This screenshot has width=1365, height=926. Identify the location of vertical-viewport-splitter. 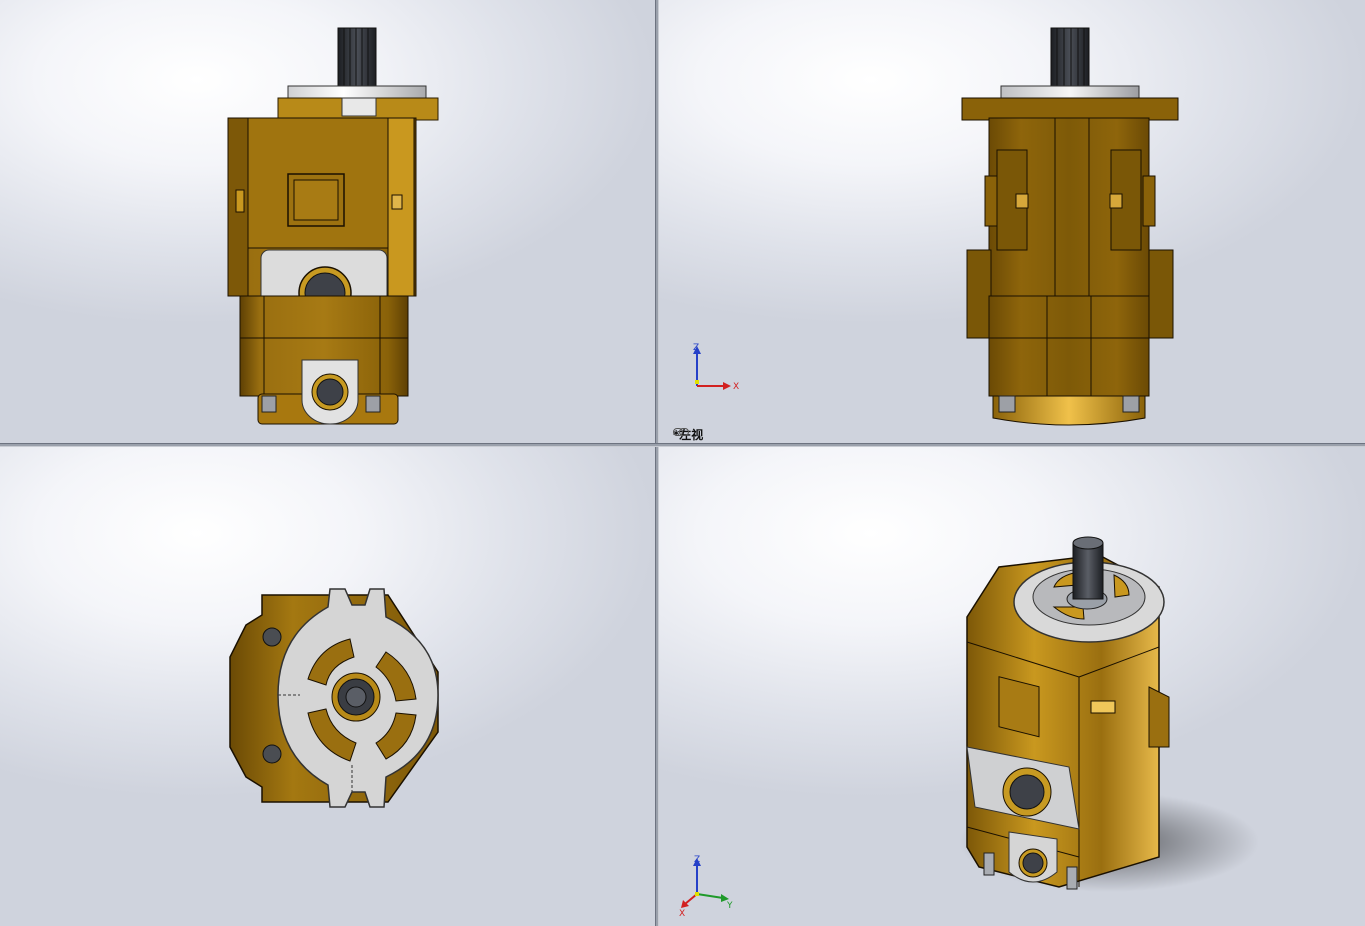
(657, 463).